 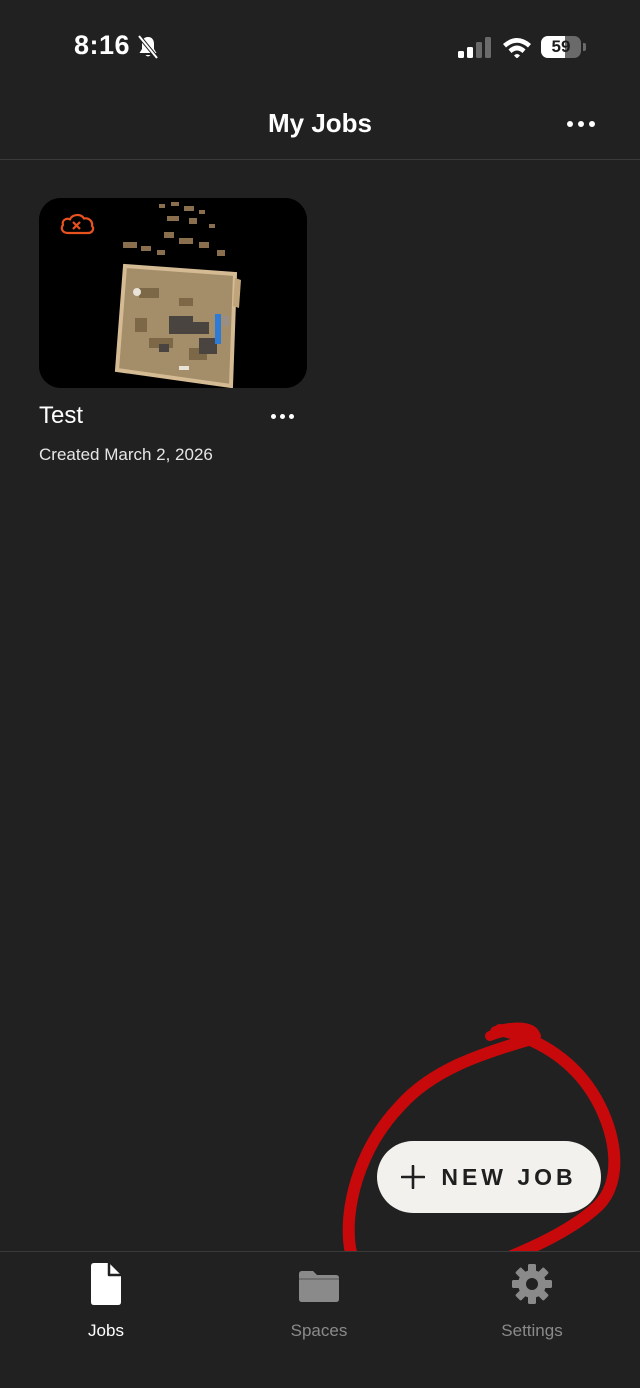 I want to click on new-job-button: NEW JOB, so click(x=489, y=1177).